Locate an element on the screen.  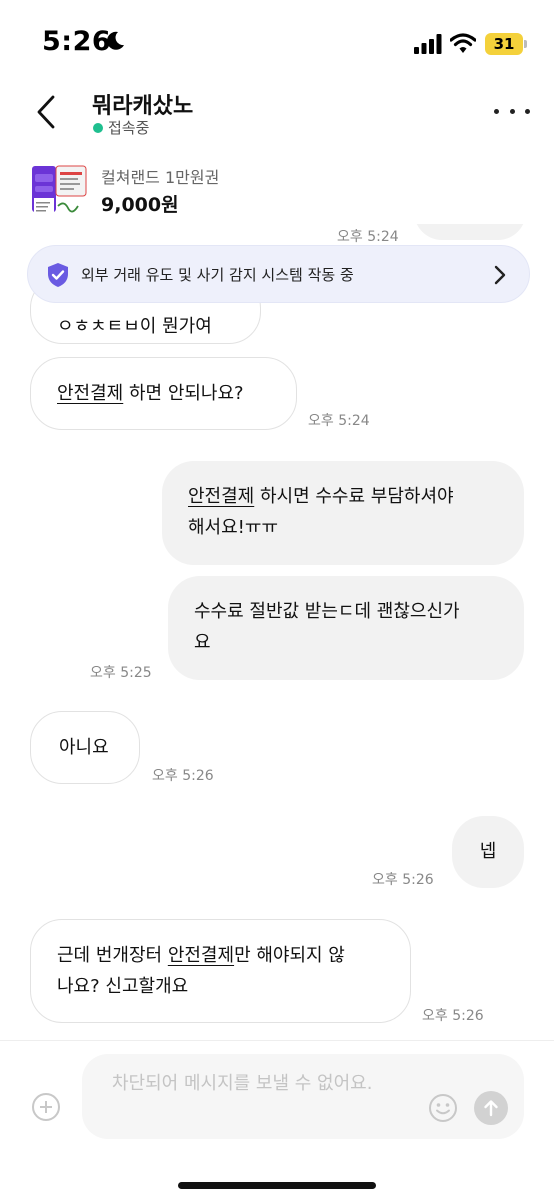
message-text: 넵 is located at coordinates (488, 851).